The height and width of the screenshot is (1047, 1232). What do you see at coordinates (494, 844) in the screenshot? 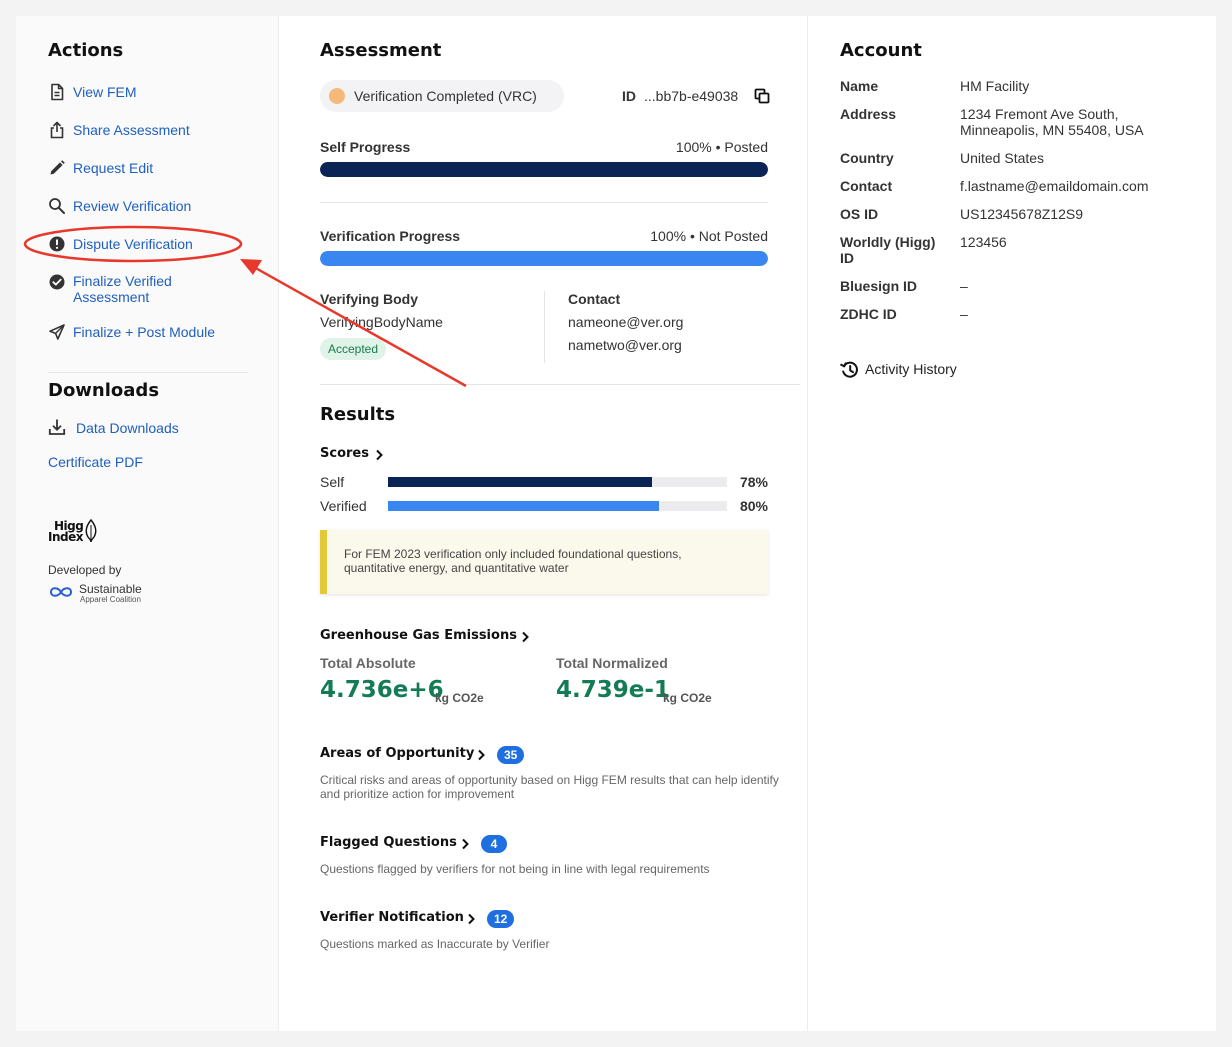
I see `flagged-count-badge: 4` at bounding box center [494, 844].